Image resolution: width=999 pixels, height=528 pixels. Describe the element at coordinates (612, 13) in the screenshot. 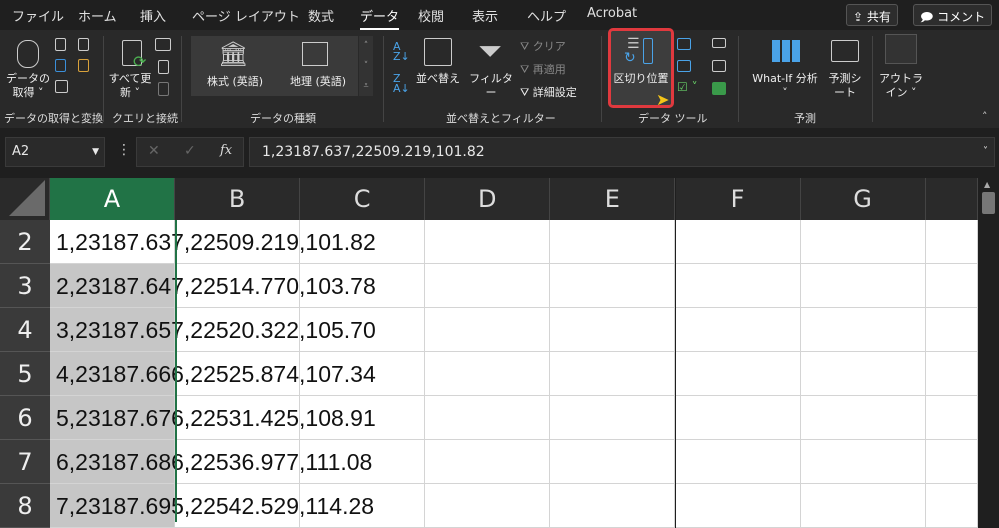

I see `tab-9: Acrobat` at that location.